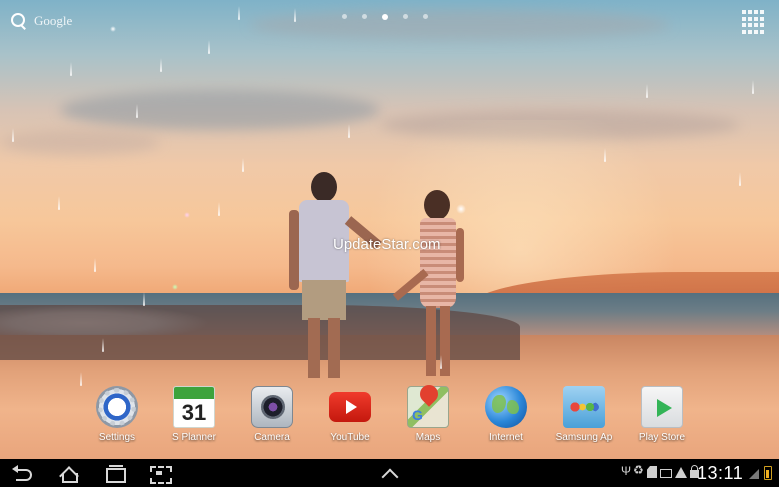 The height and width of the screenshot is (487, 779). I want to click on youtube-icon, so click(350, 407).